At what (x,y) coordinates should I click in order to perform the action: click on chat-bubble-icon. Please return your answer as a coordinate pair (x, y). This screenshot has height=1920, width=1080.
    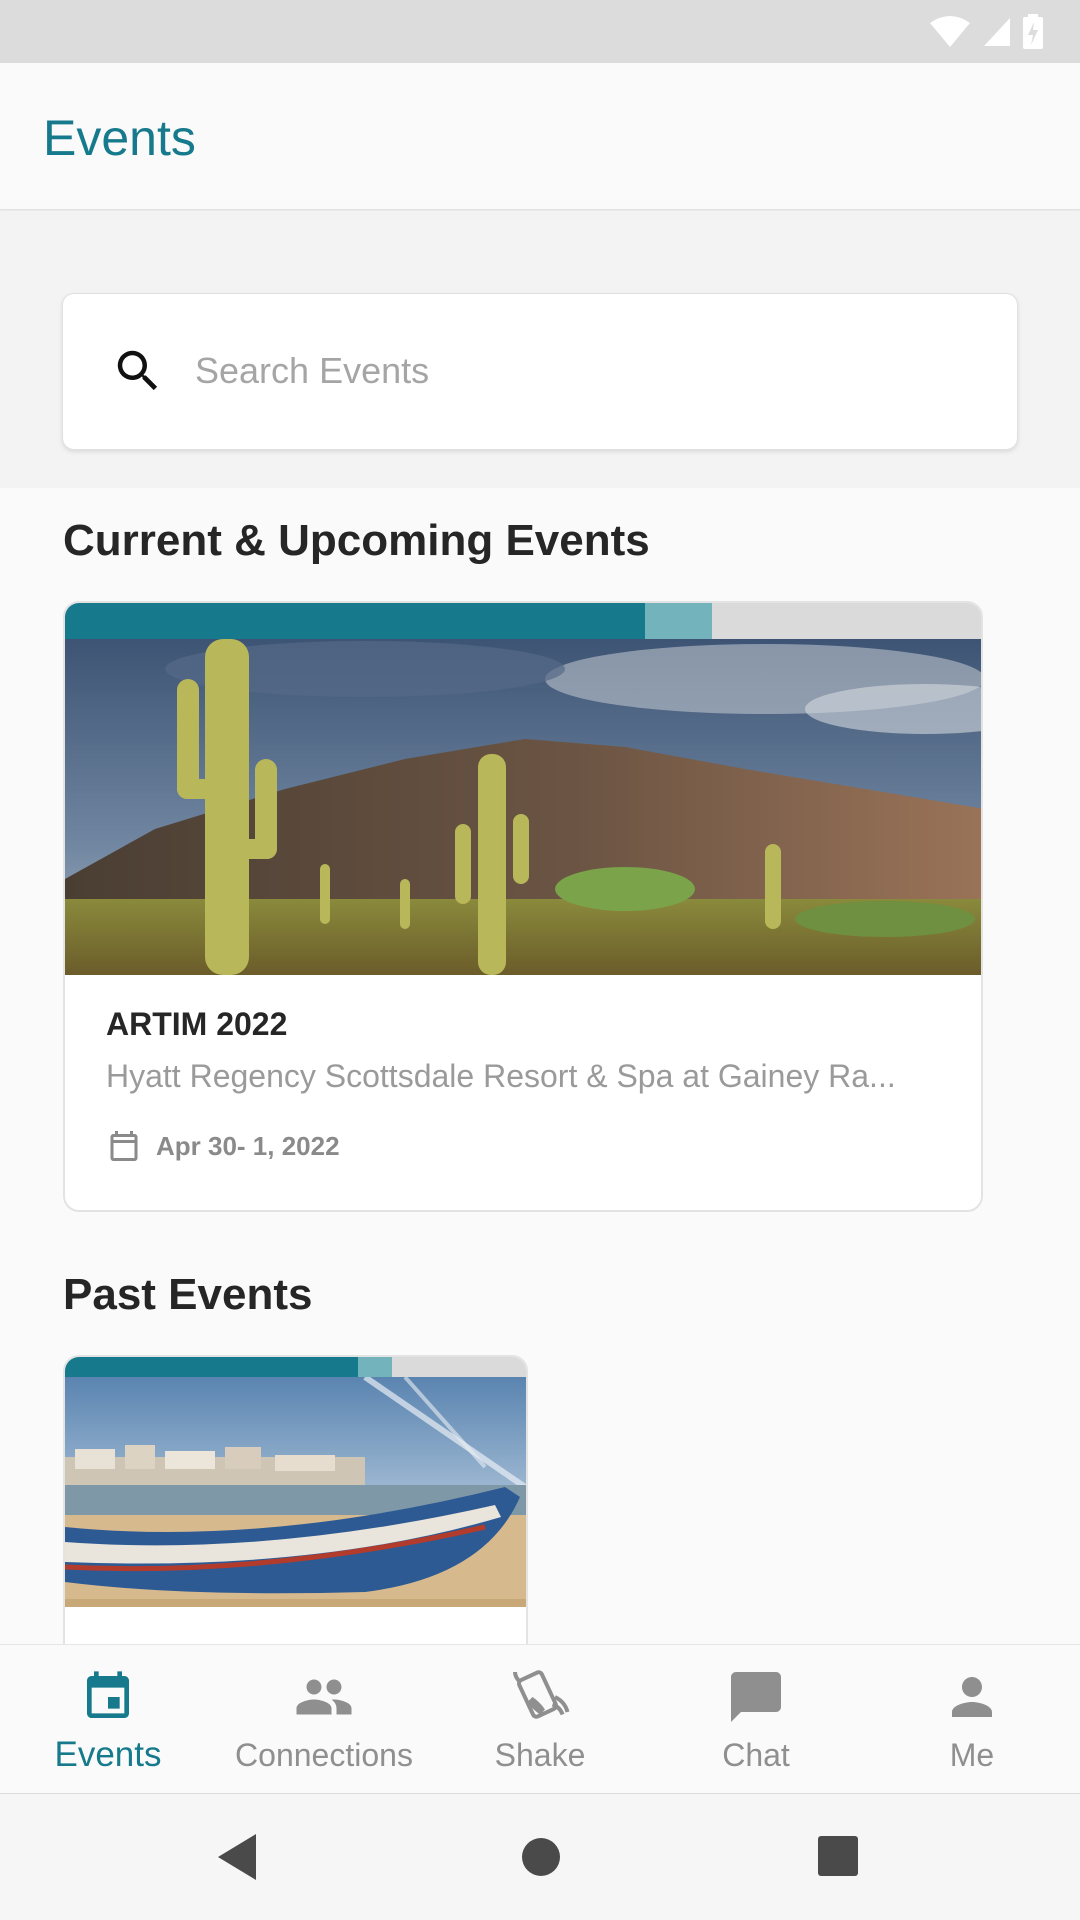
    Looking at the image, I should click on (756, 1697).